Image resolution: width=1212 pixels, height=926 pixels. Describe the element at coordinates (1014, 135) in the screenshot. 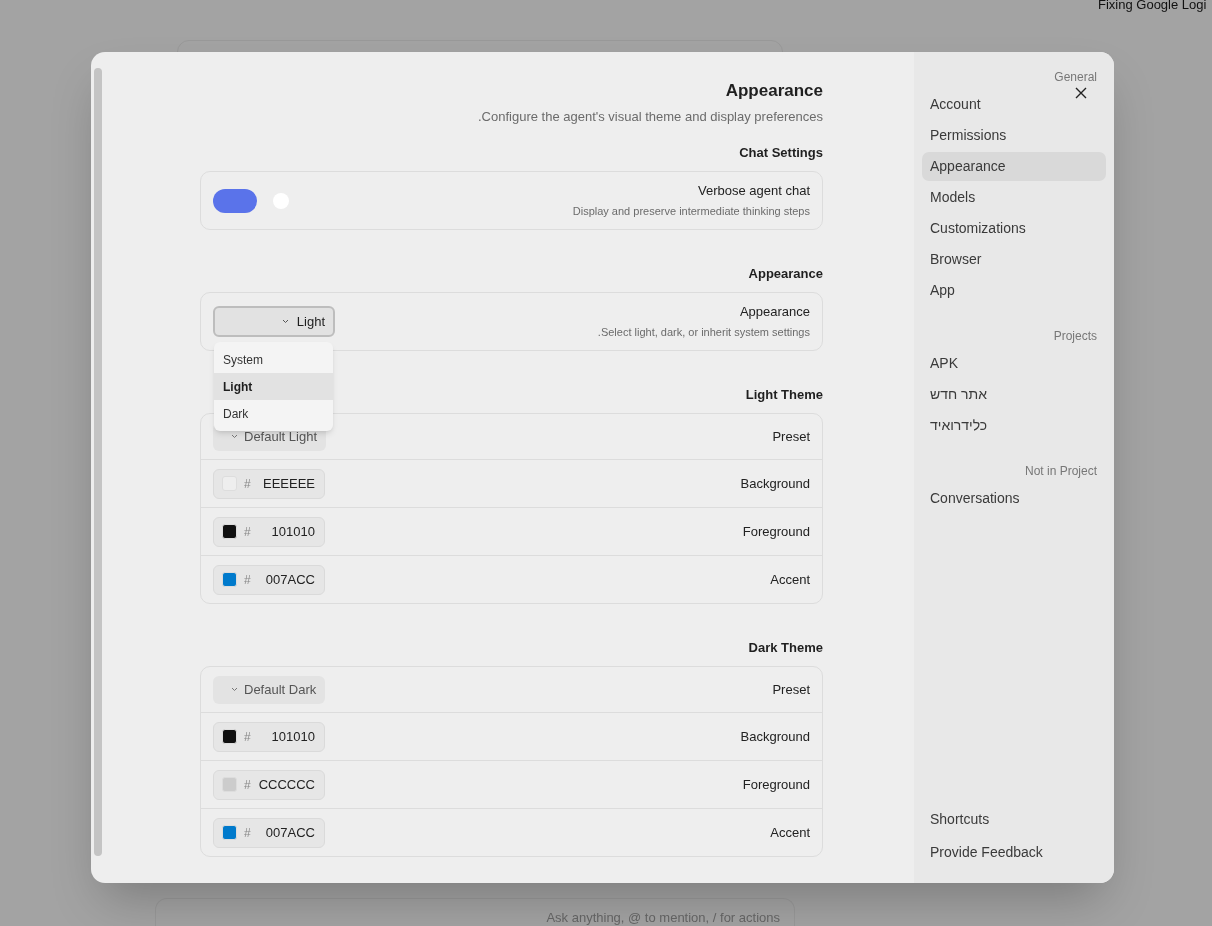

I see `sidebar-item: Permissions` at that location.